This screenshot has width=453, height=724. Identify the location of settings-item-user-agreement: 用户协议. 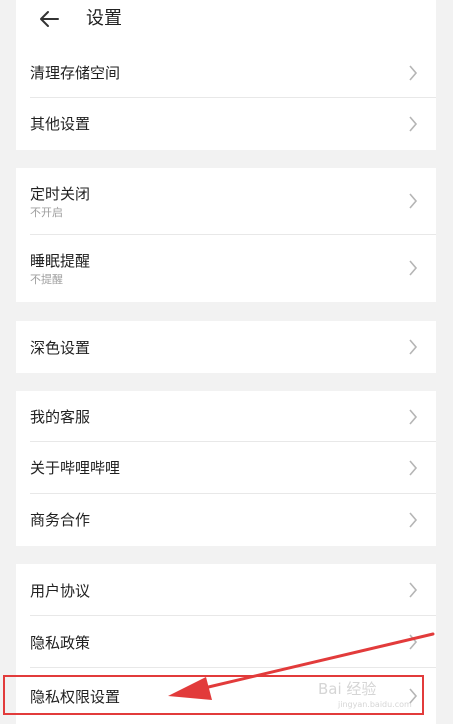
(226, 590).